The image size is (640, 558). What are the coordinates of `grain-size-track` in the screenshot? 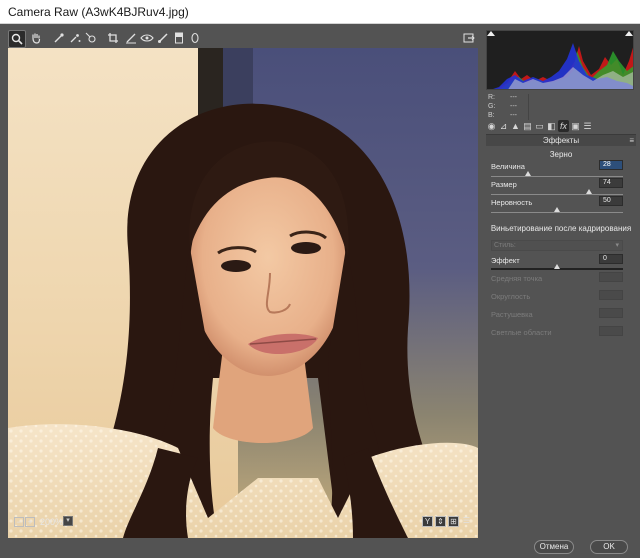 It's located at (557, 194).